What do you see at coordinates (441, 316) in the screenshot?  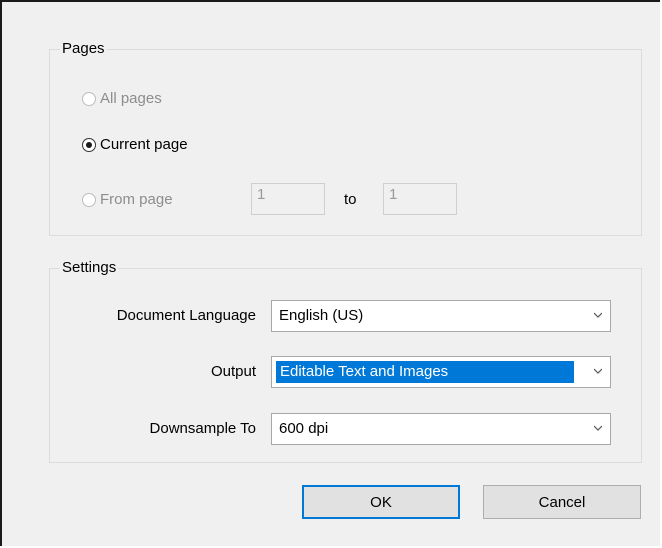 I see `document-language-select: English (US)` at bounding box center [441, 316].